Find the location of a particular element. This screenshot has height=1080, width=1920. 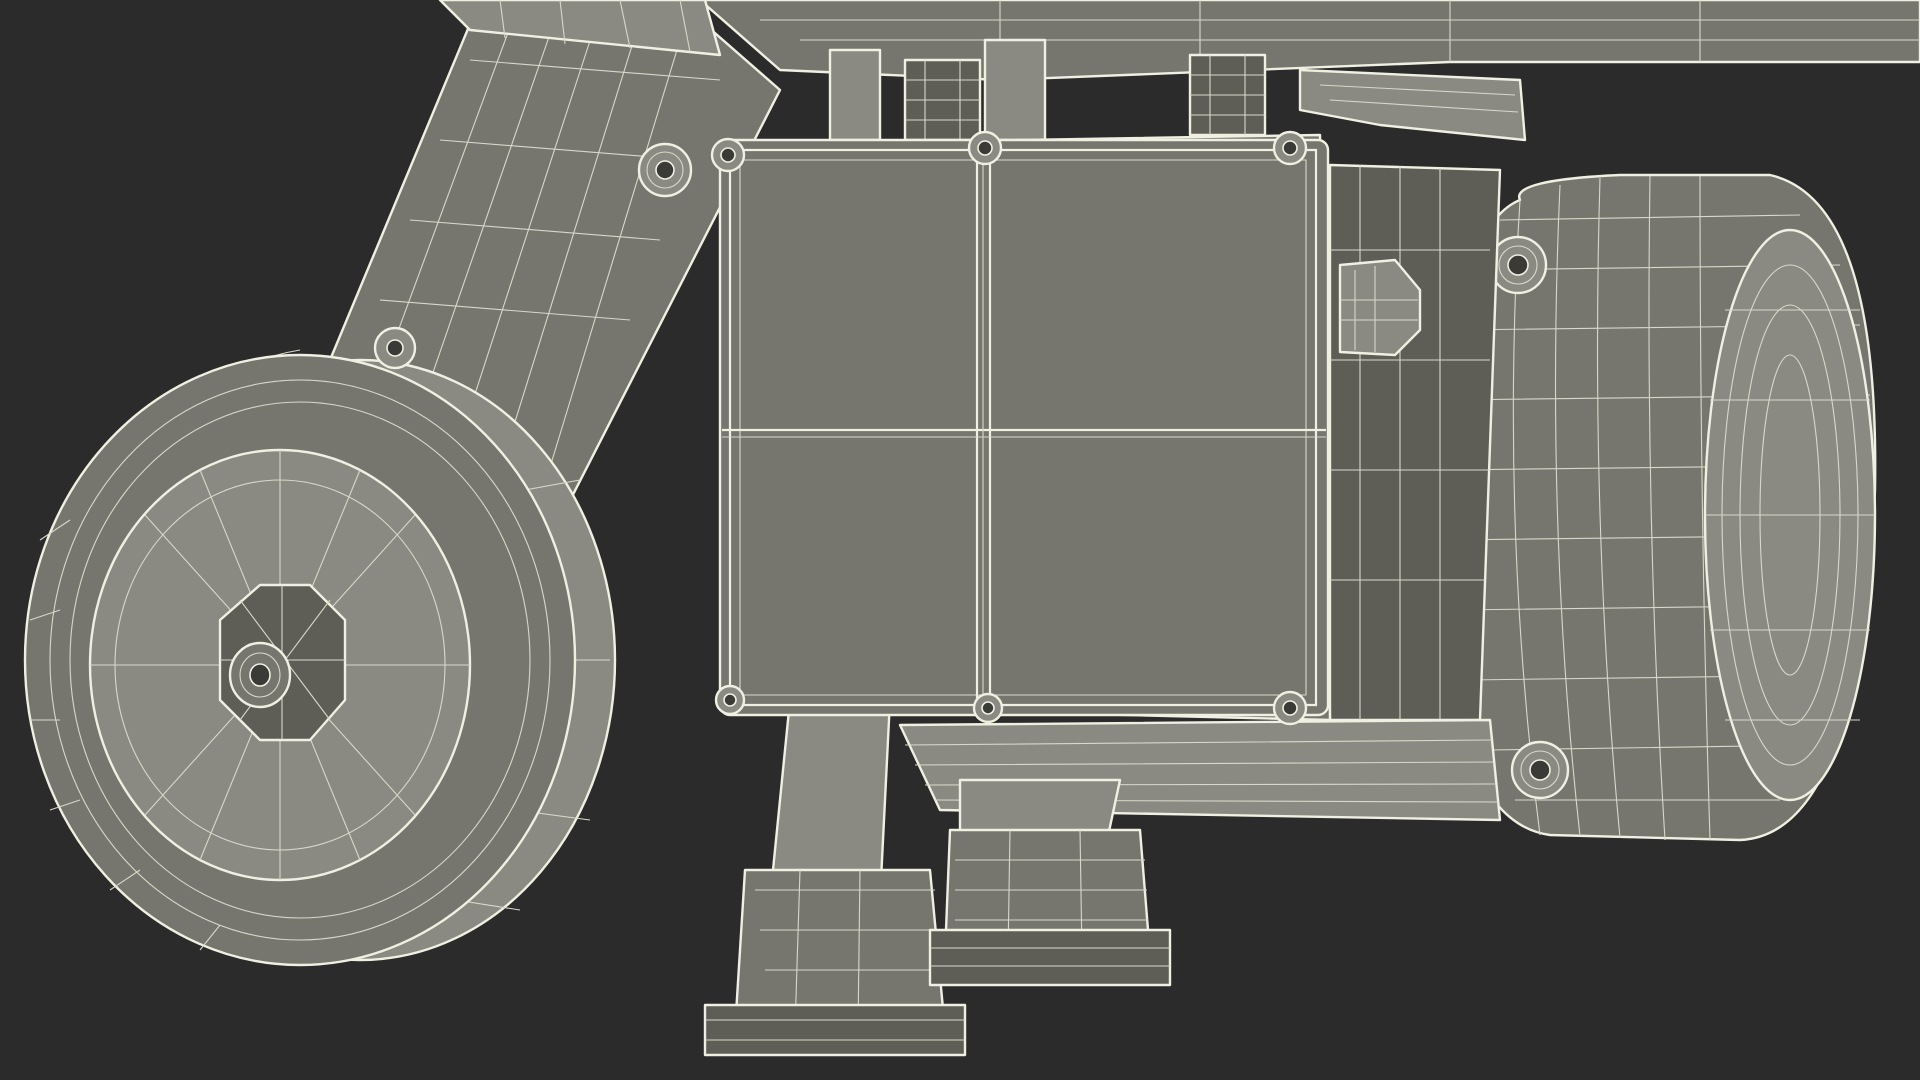

electric-motor-cylinder is located at coordinates (1657, 507).